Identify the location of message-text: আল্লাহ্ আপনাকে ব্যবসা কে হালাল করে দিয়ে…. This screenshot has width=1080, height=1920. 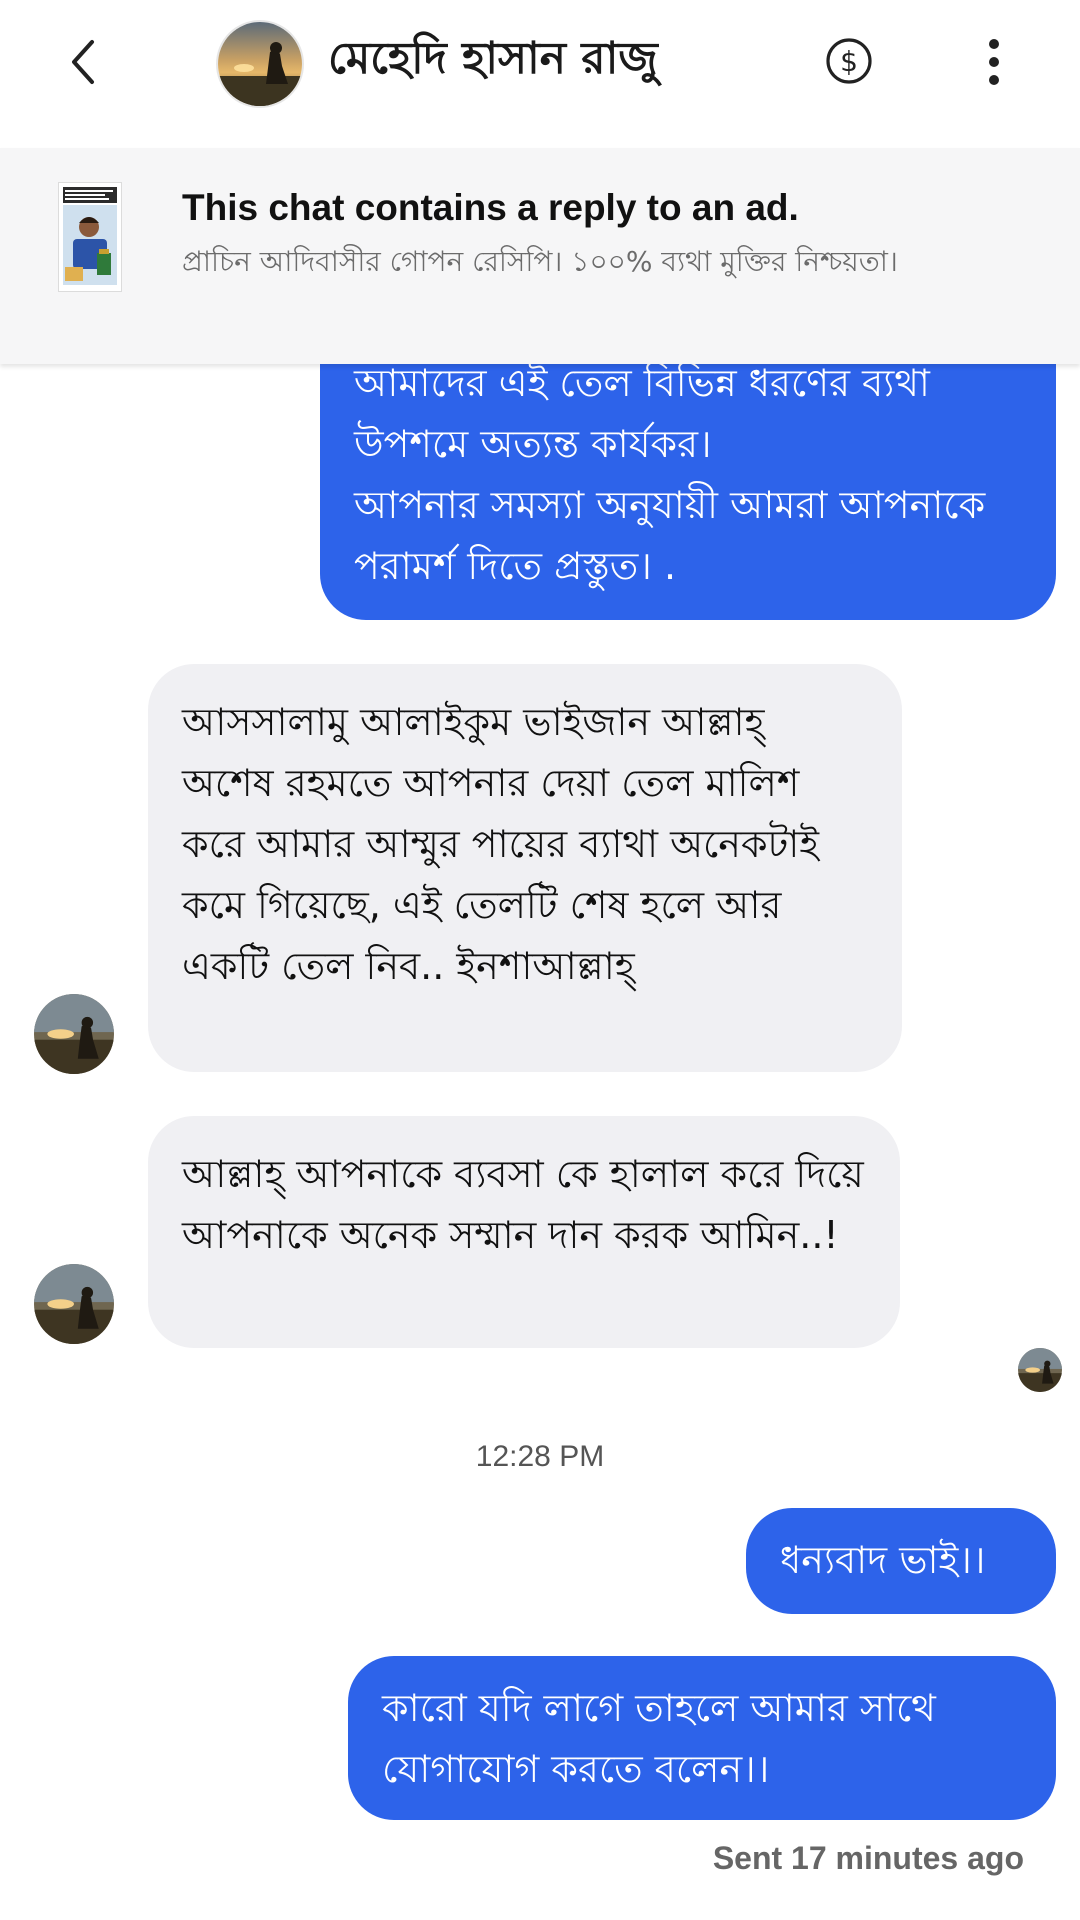
(523, 1204).